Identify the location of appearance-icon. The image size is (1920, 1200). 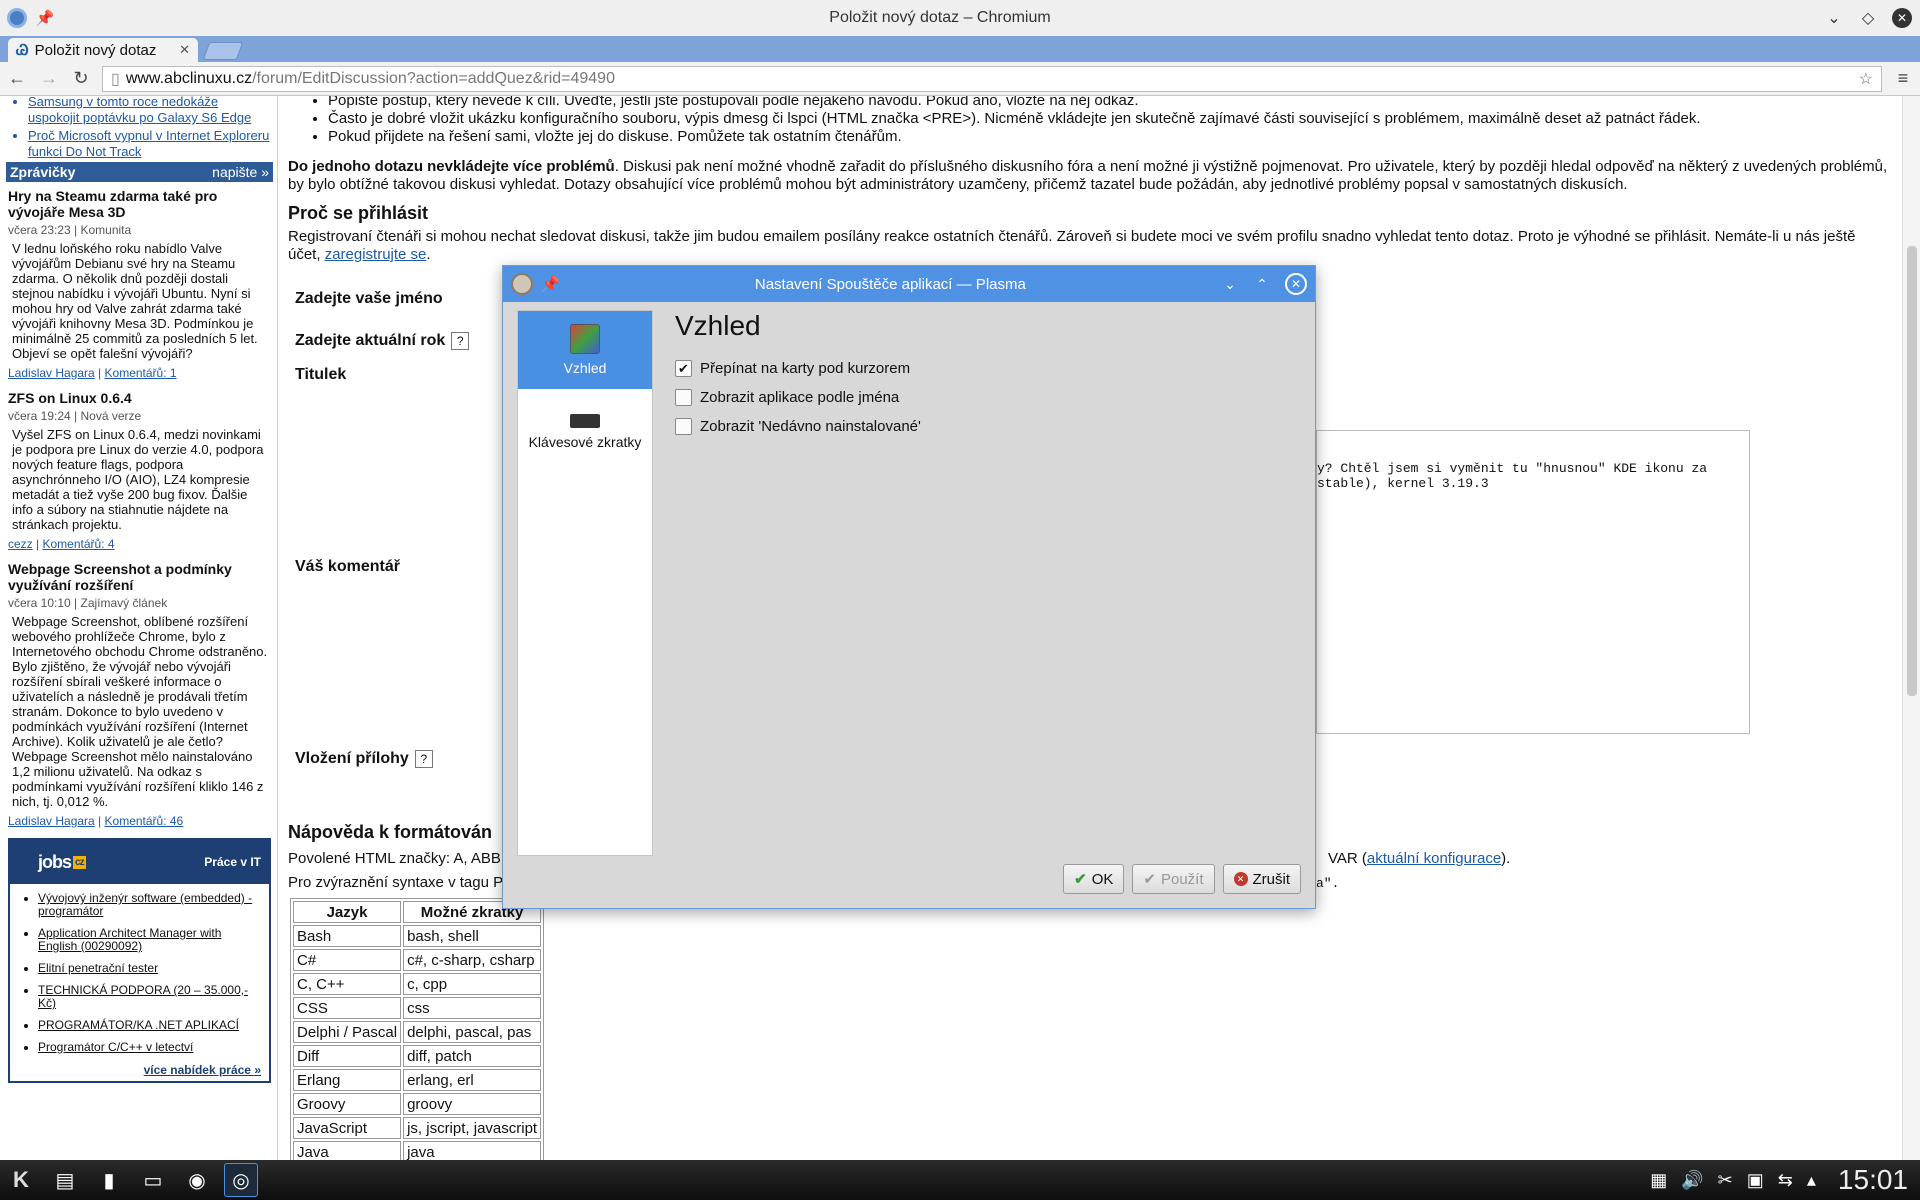
(585, 339).